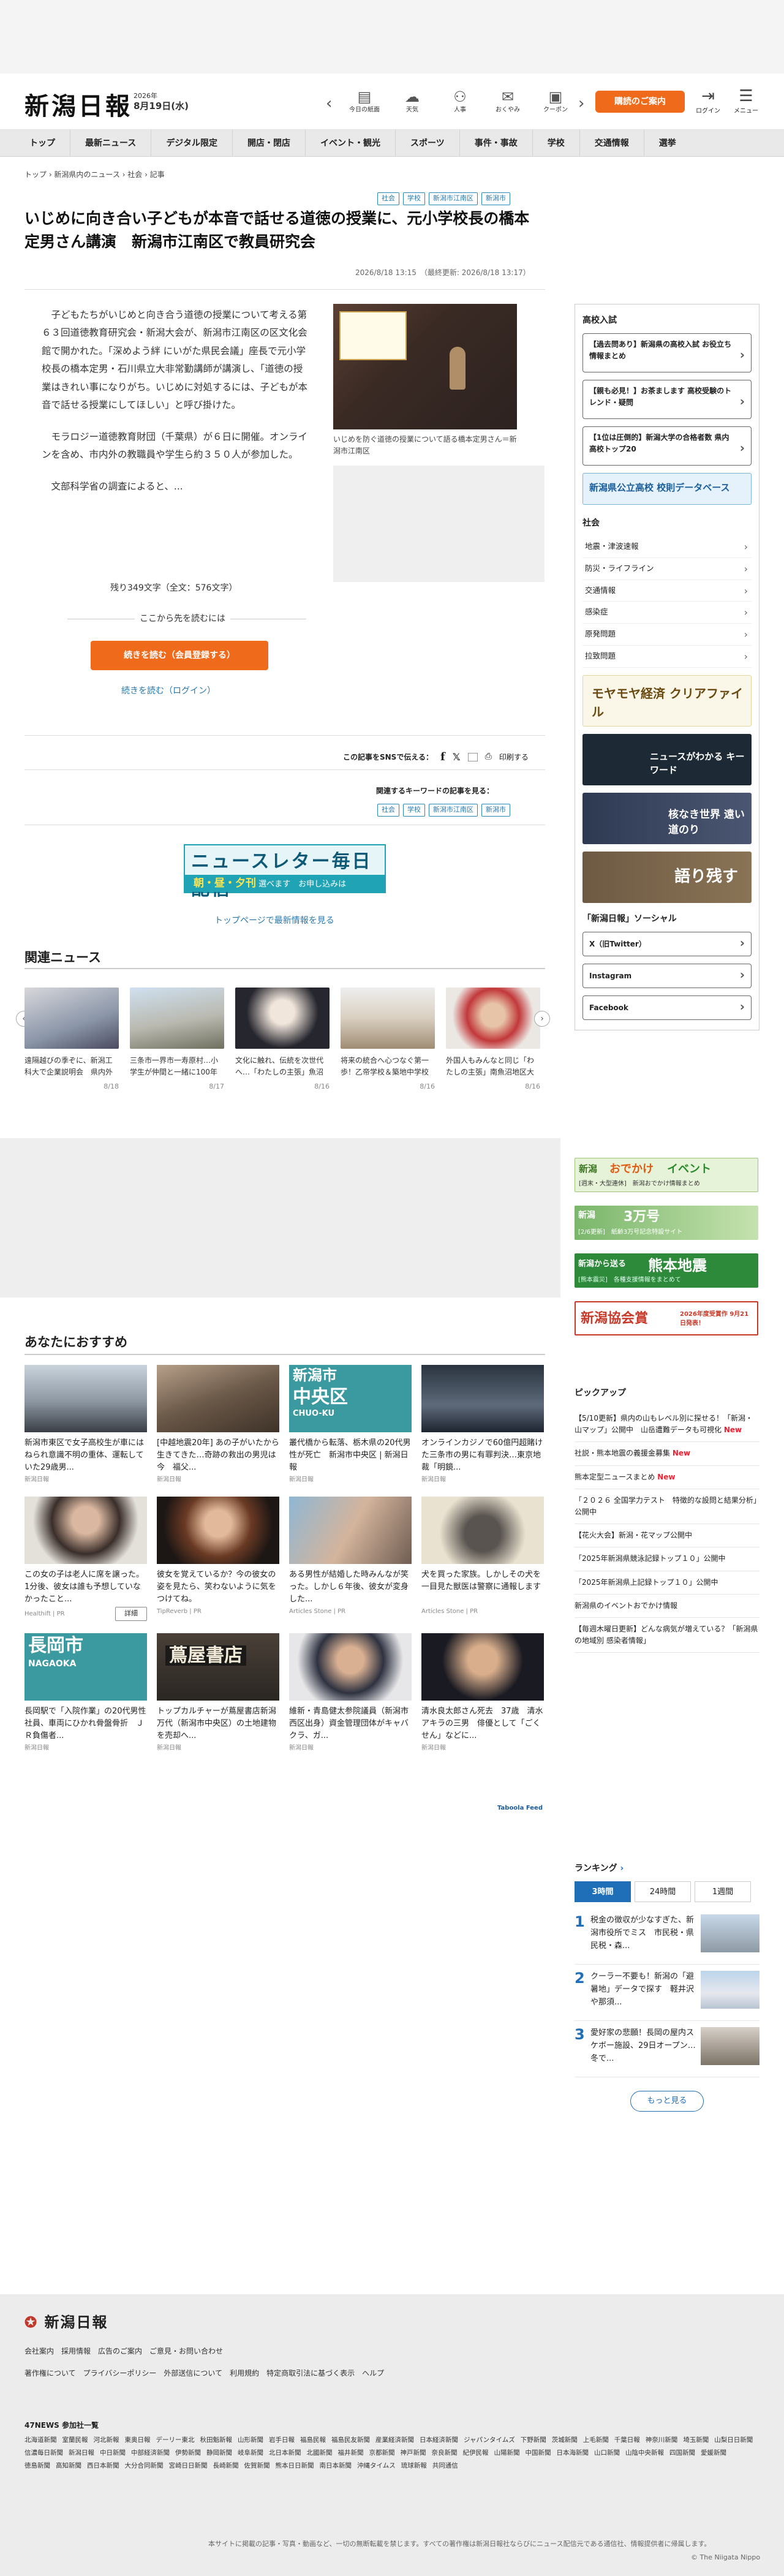 This screenshot has height=2576, width=784. What do you see at coordinates (394, 2440) in the screenshot?
I see `partner-paper-link: 産業経済新聞` at bounding box center [394, 2440].